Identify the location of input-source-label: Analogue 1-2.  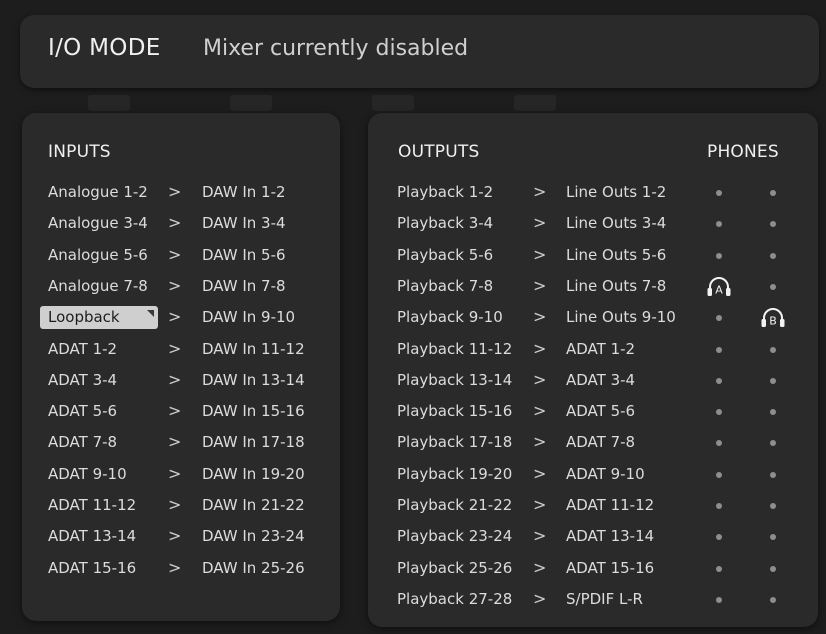
(98, 192).